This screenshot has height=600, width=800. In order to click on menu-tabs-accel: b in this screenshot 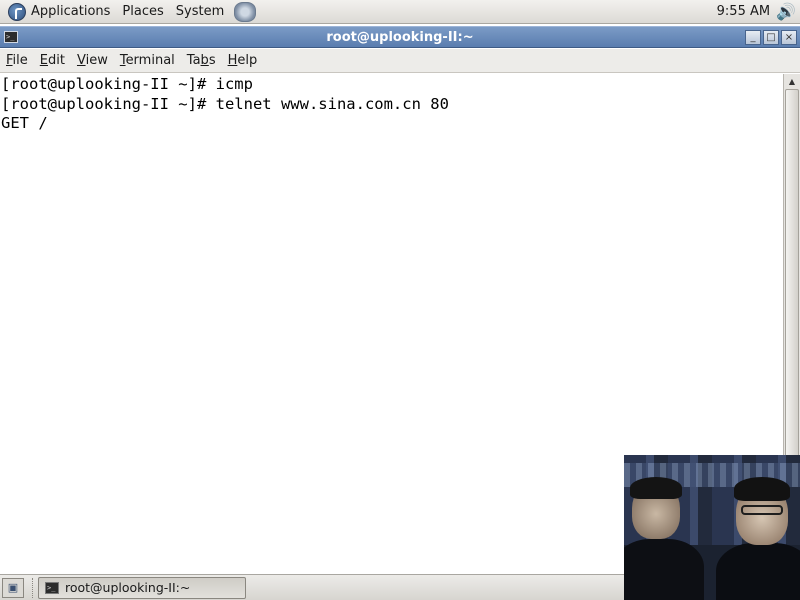, I will do `click(204, 60)`.